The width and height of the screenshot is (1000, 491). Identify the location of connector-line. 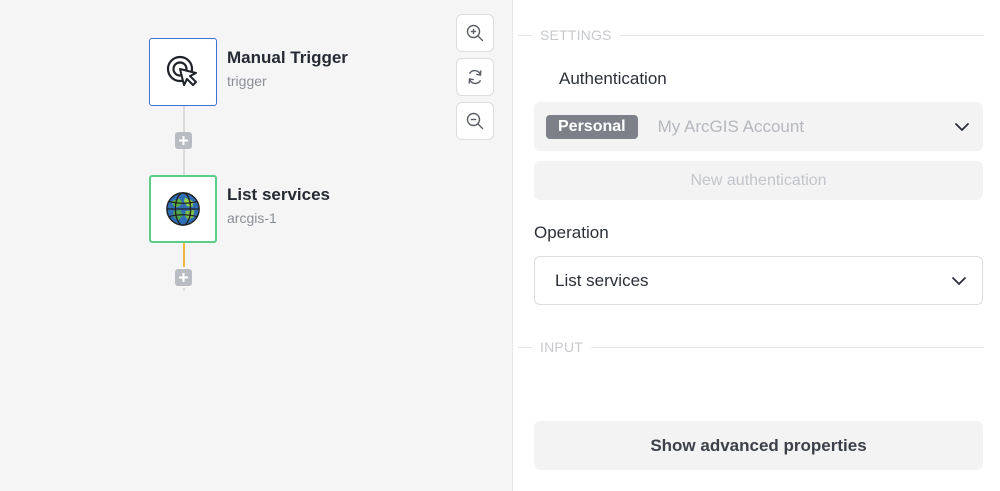
(184, 289).